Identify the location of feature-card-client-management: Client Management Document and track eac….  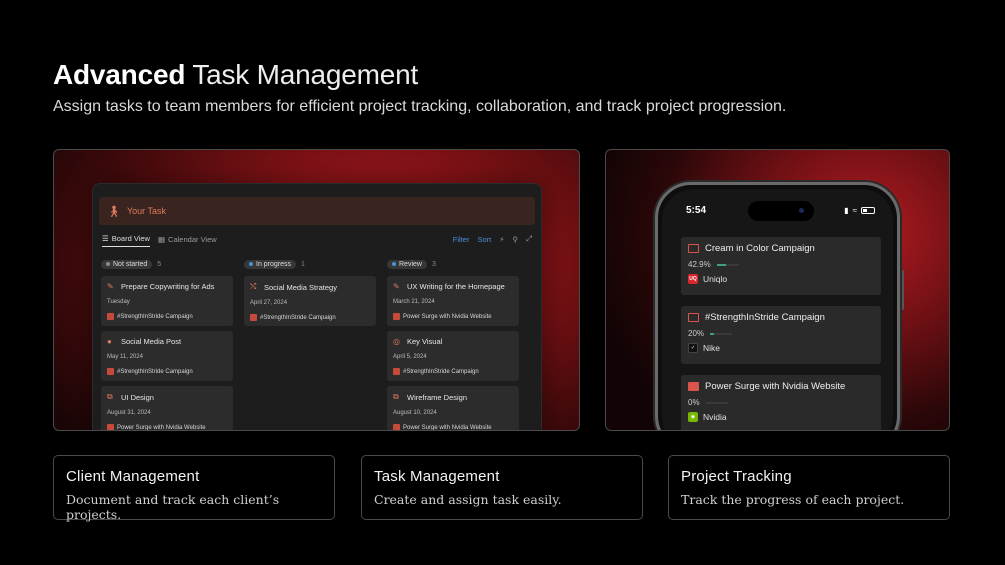
(194, 488).